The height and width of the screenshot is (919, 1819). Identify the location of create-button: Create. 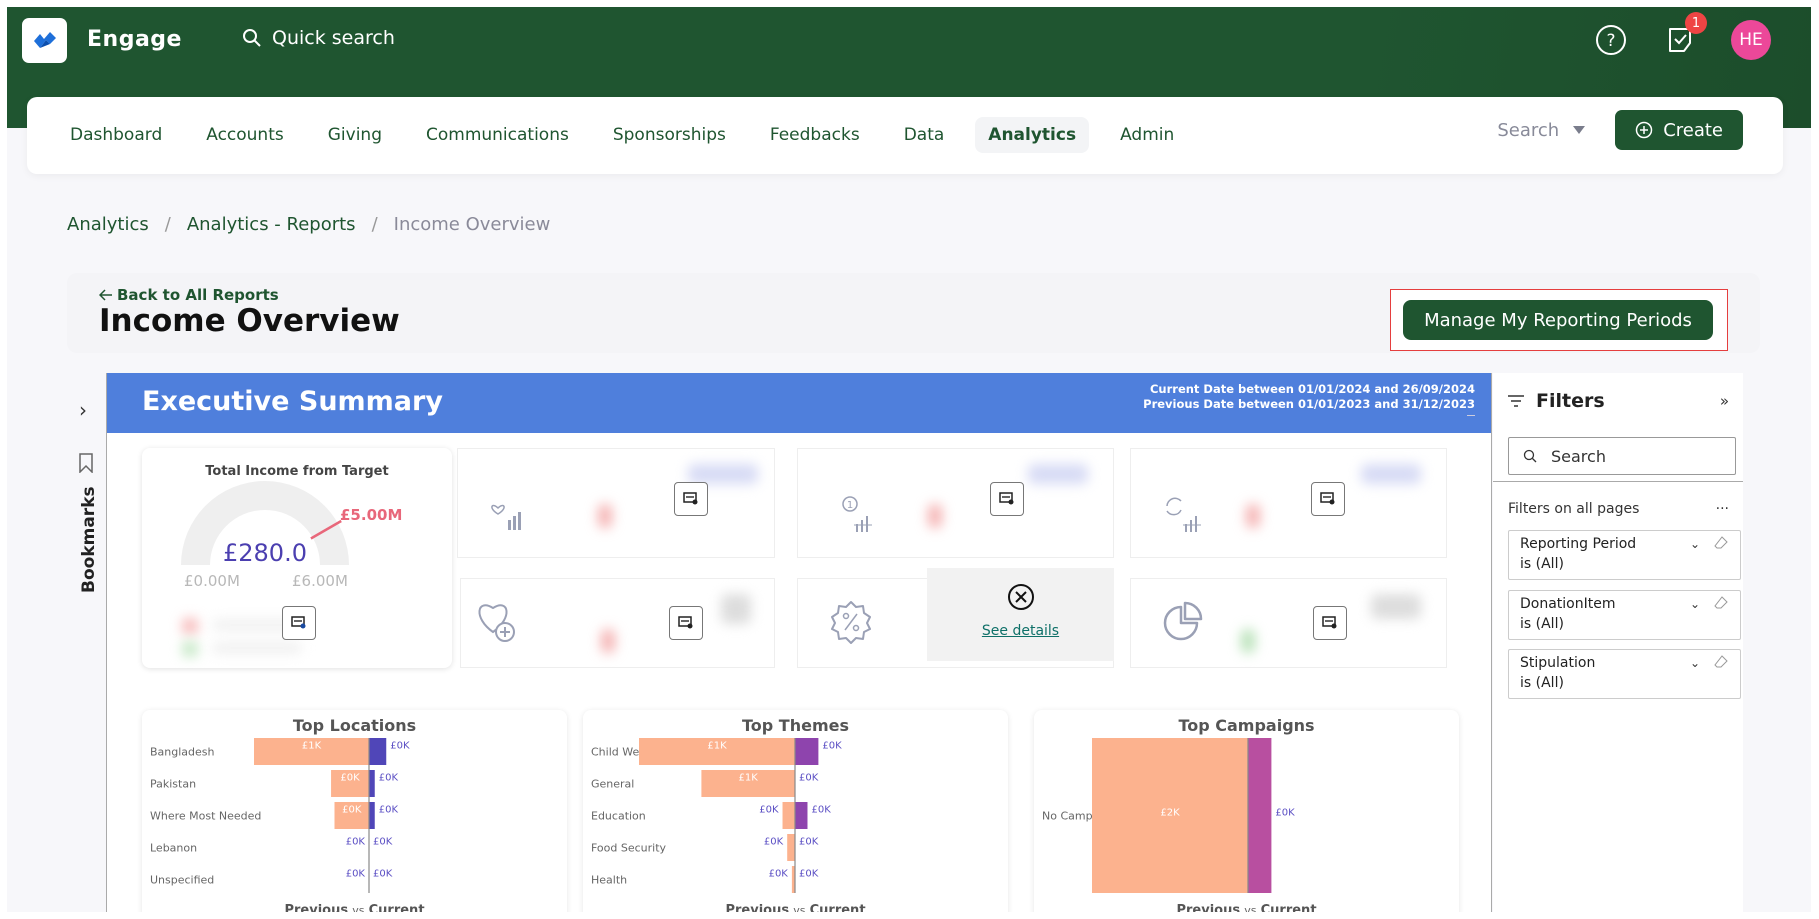
(1679, 130).